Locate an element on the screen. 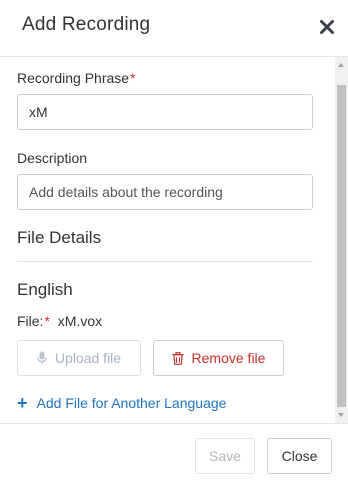 This screenshot has width=348, height=480. remove-file-label: Remove file is located at coordinates (228, 358).